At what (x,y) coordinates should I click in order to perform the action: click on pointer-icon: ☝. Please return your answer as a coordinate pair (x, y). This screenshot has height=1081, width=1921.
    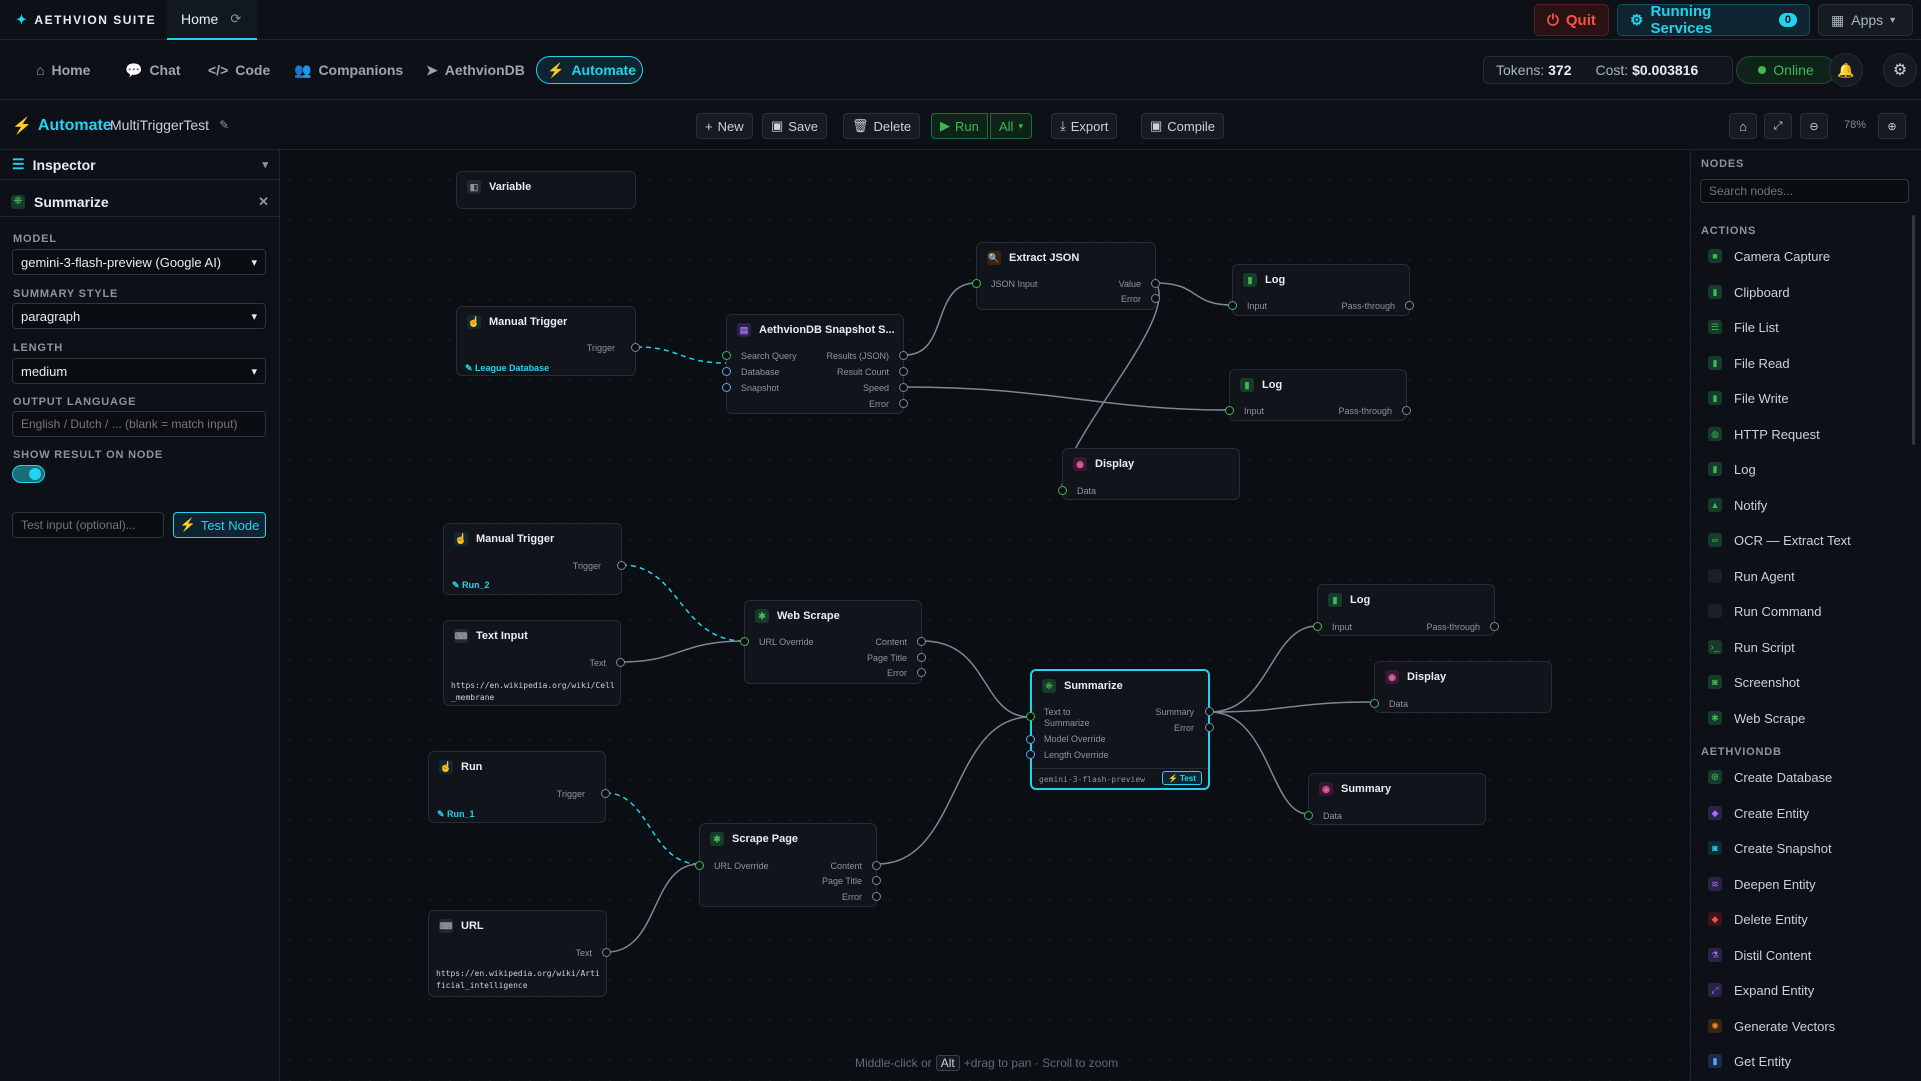
    Looking at the image, I should click on (461, 539).